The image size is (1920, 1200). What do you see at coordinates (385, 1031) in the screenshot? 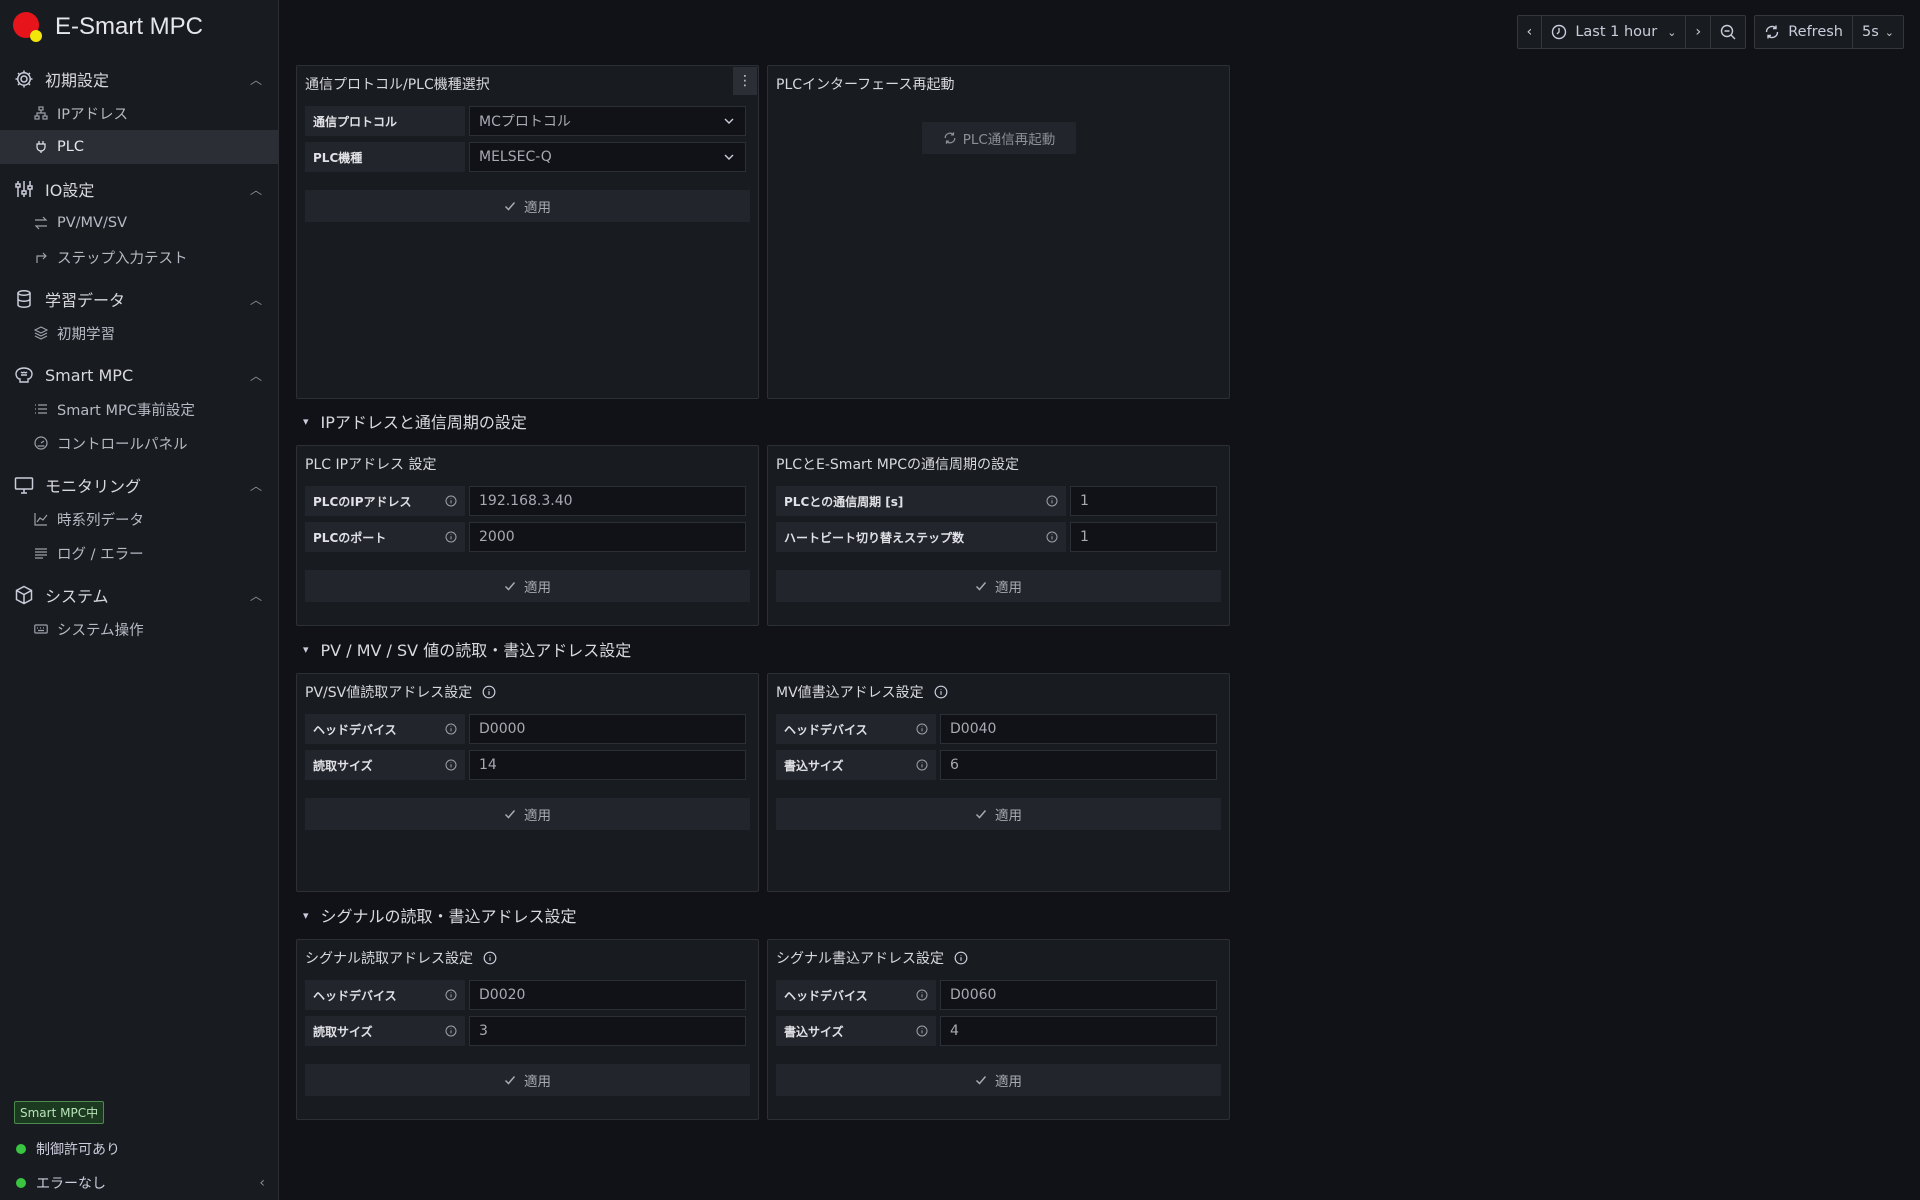
I see `field-label: 読取サイズ` at bounding box center [385, 1031].